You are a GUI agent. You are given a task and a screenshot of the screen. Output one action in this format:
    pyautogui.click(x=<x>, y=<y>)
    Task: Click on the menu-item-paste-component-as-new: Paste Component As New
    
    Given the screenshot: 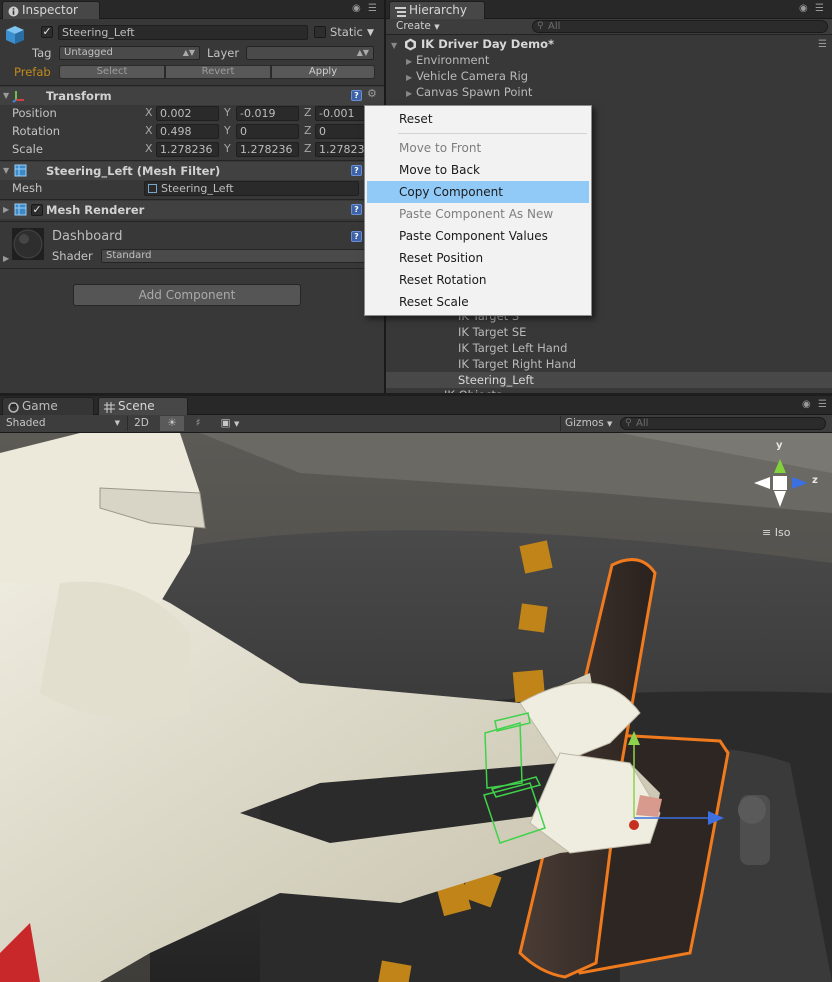 What is the action you would take?
    pyautogui.click(x=478, y=214)
    